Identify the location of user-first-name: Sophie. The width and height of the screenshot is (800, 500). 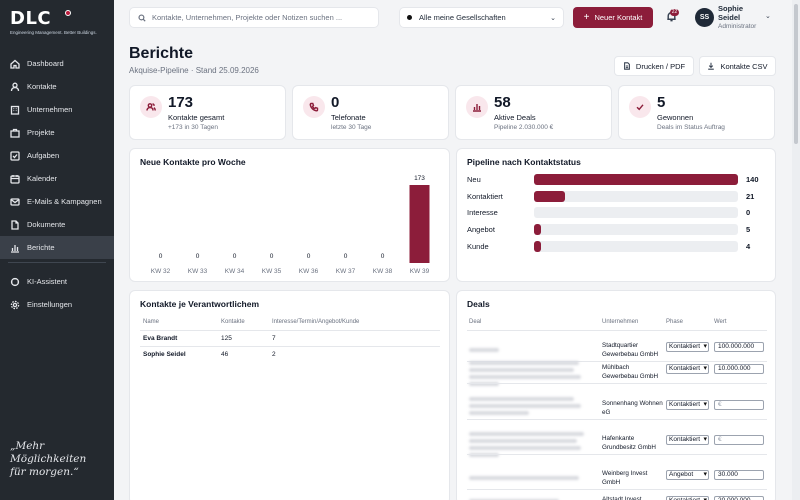
(731, 8).